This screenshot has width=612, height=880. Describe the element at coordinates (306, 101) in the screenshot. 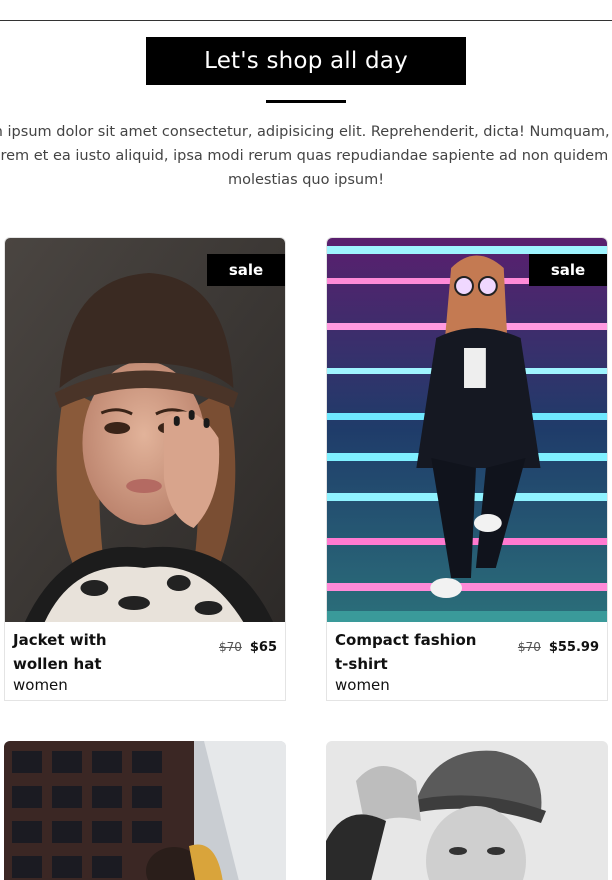

I see `title-underline` at that location.